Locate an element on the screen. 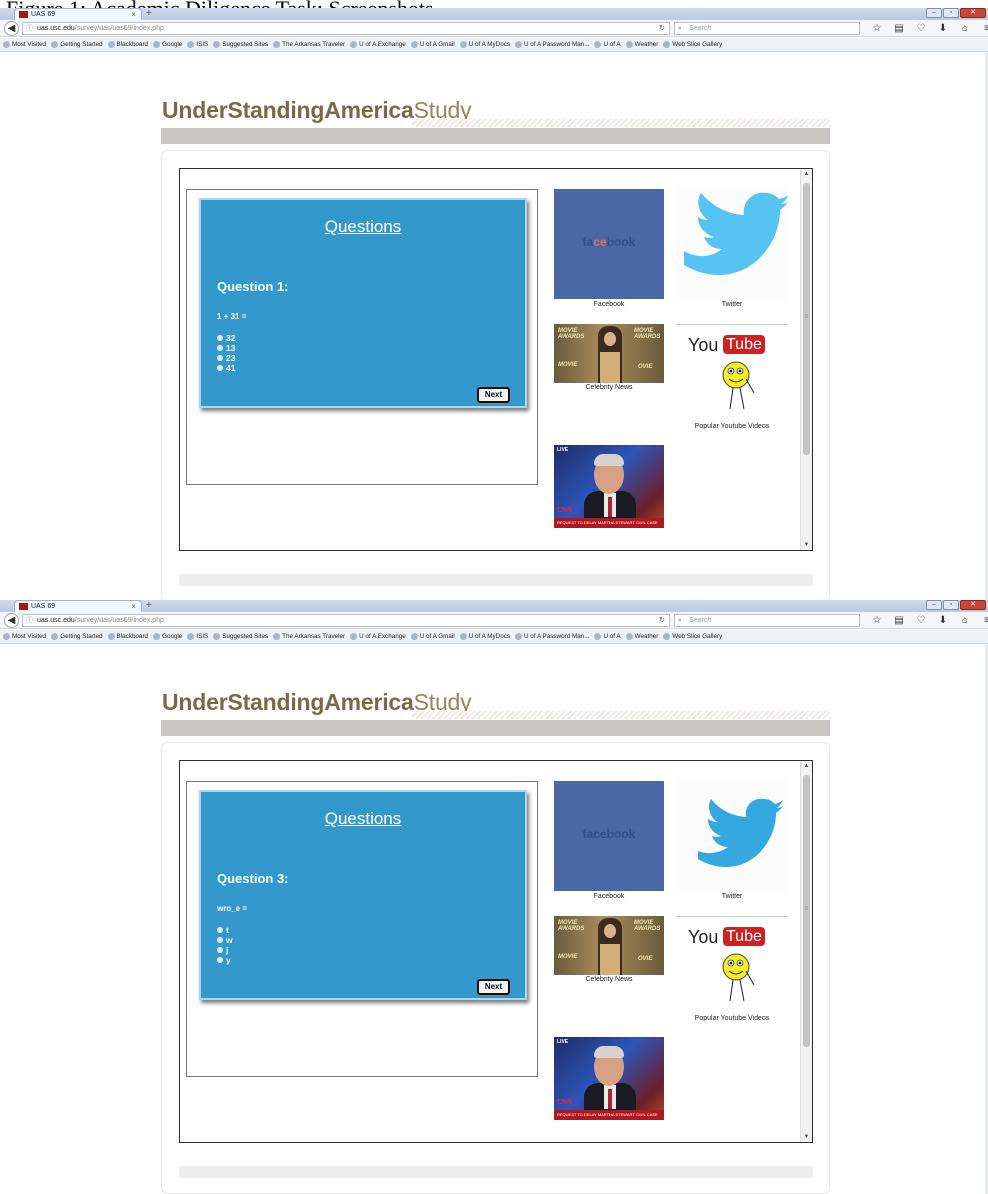 This screenshot has height=1194, width=988. answer-option: t is located at coordinates (225, 930).